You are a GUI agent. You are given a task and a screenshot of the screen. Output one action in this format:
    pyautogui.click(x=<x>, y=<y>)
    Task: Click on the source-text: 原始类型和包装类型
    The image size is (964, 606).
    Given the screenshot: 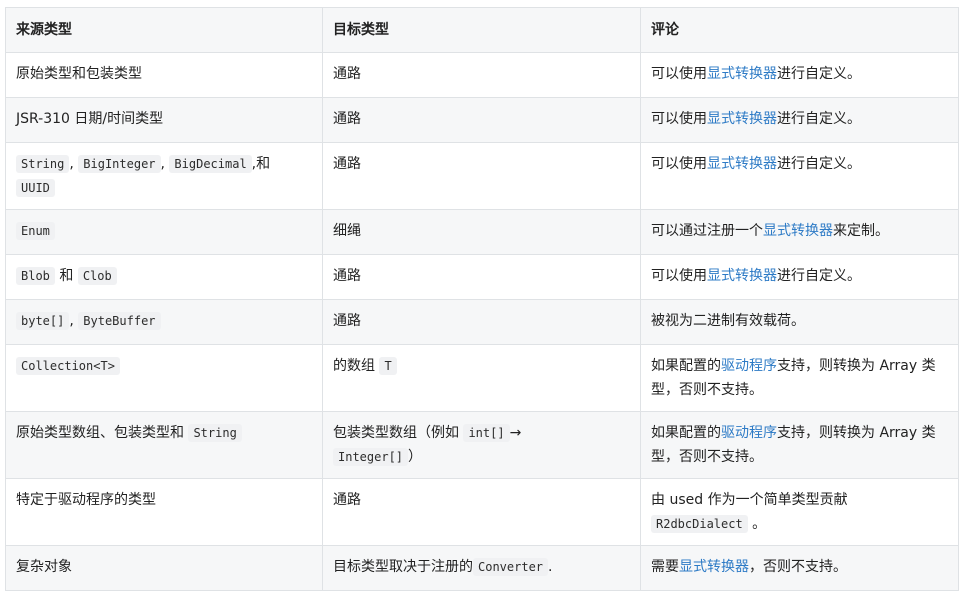 What is the action you would take?
    pyautogui.click(x=79, y=74)
    